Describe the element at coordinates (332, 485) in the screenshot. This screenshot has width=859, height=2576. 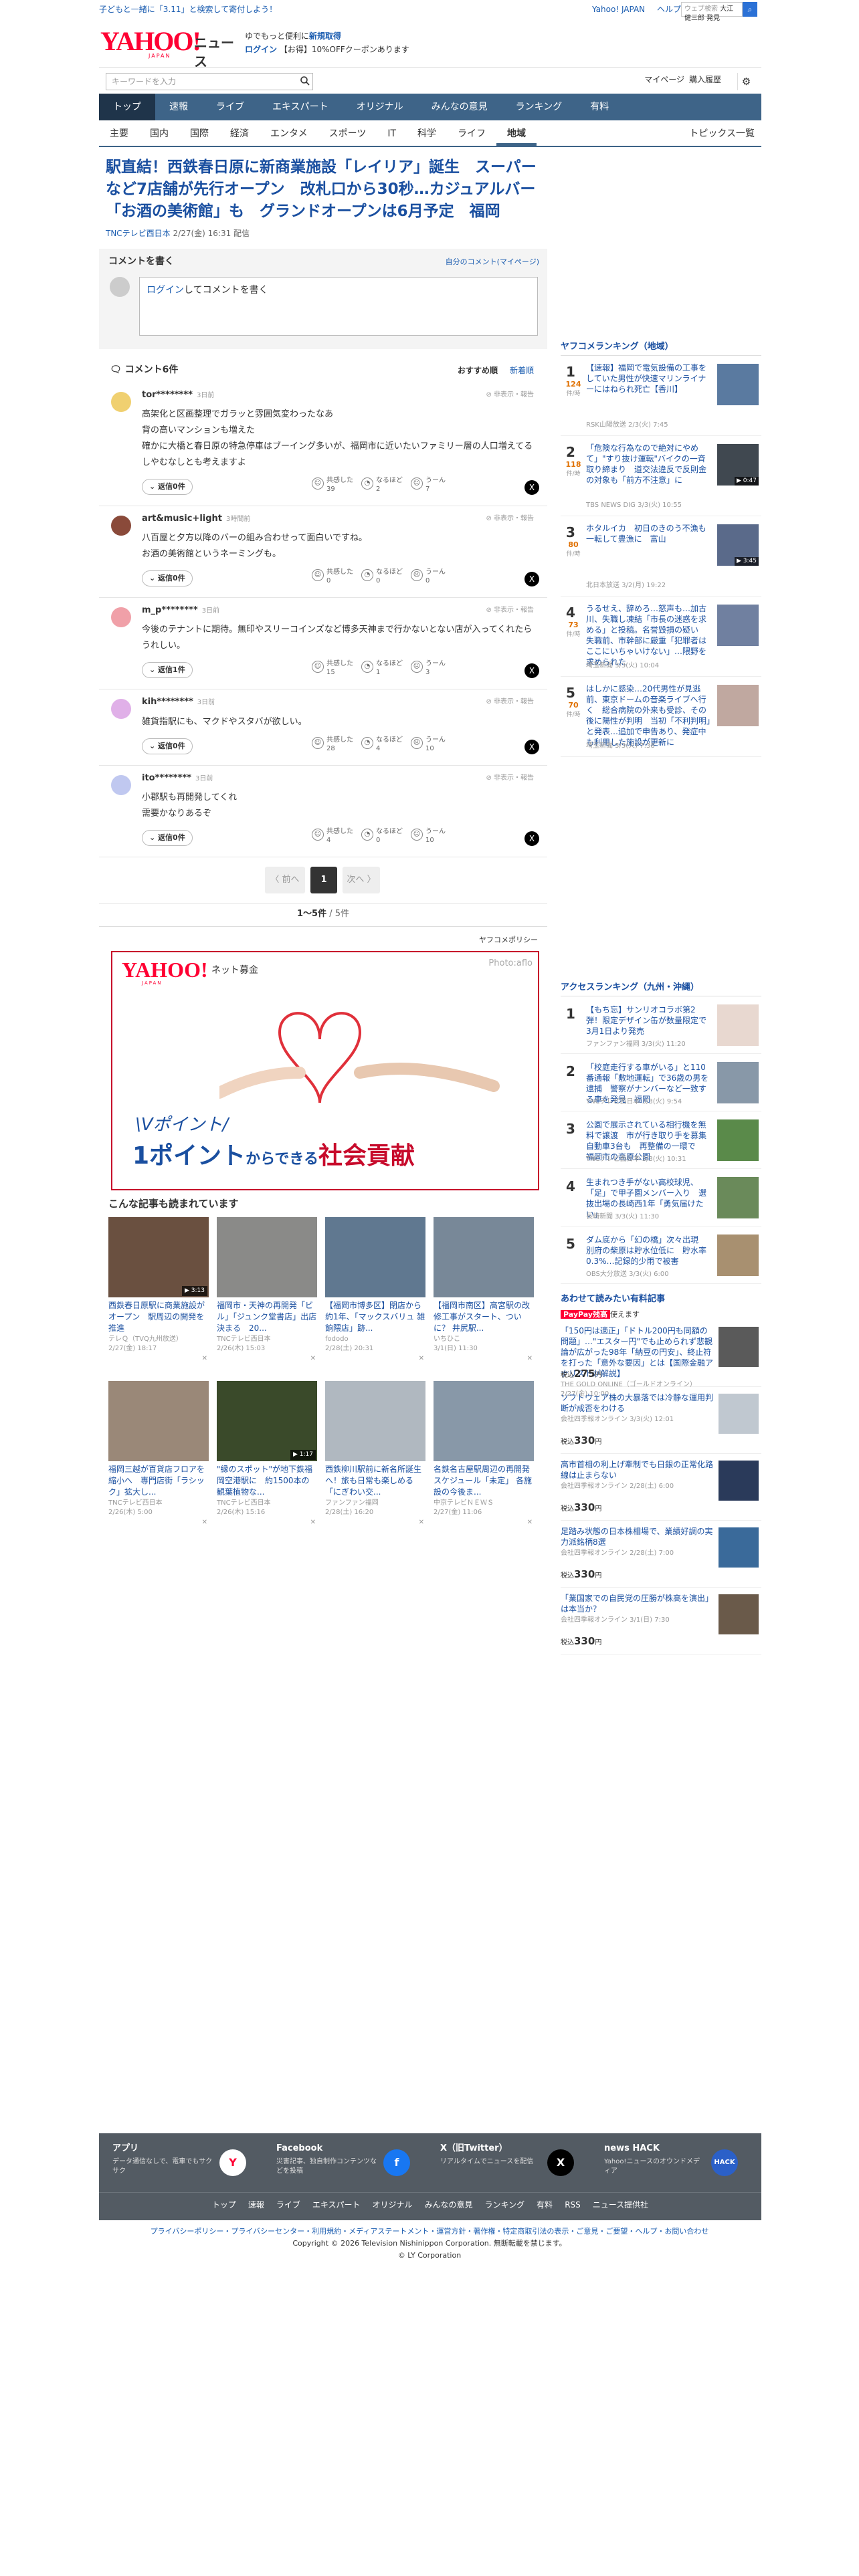
I see `empathy-button: ☺ 共感した 39` at that location.